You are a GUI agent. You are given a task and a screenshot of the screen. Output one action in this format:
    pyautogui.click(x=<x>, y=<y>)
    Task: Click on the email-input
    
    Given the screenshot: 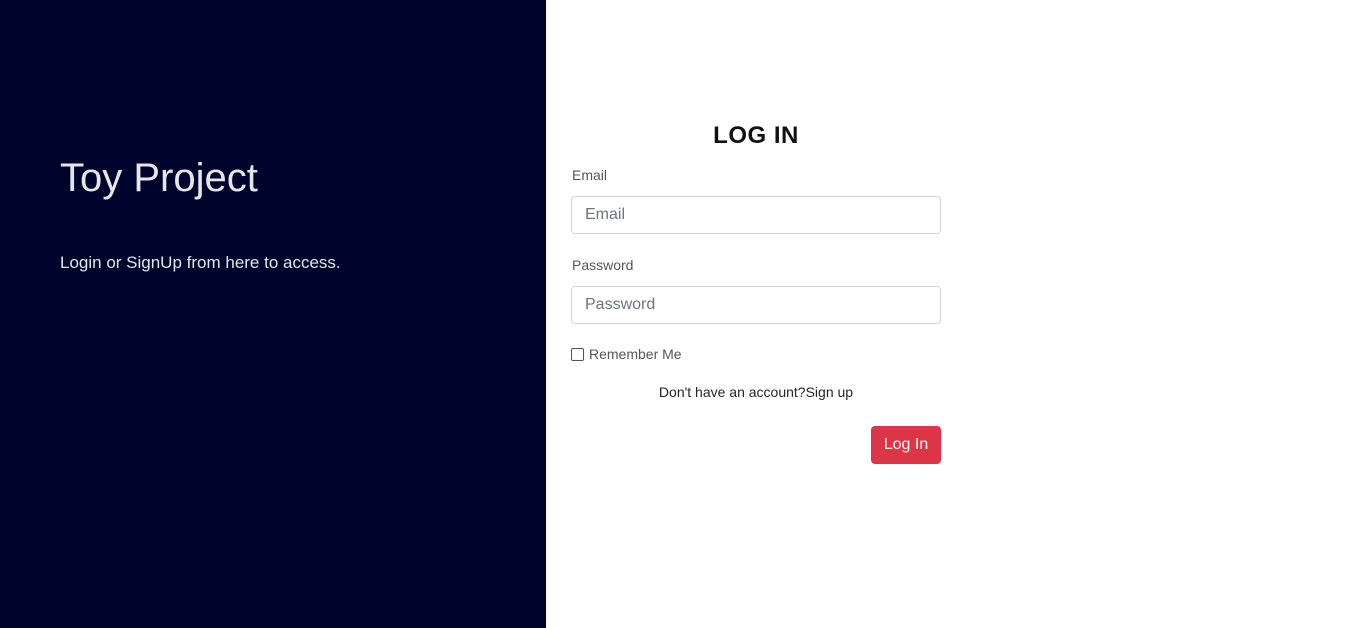 What is the action you would take?
    pyautogui.click(x=756, y=215)
    